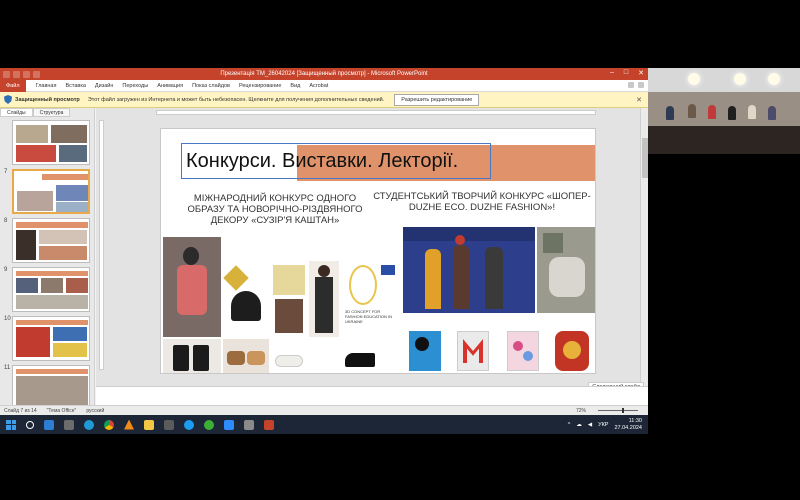  I want to click on photo-award-ceremony, so click(469, 270).